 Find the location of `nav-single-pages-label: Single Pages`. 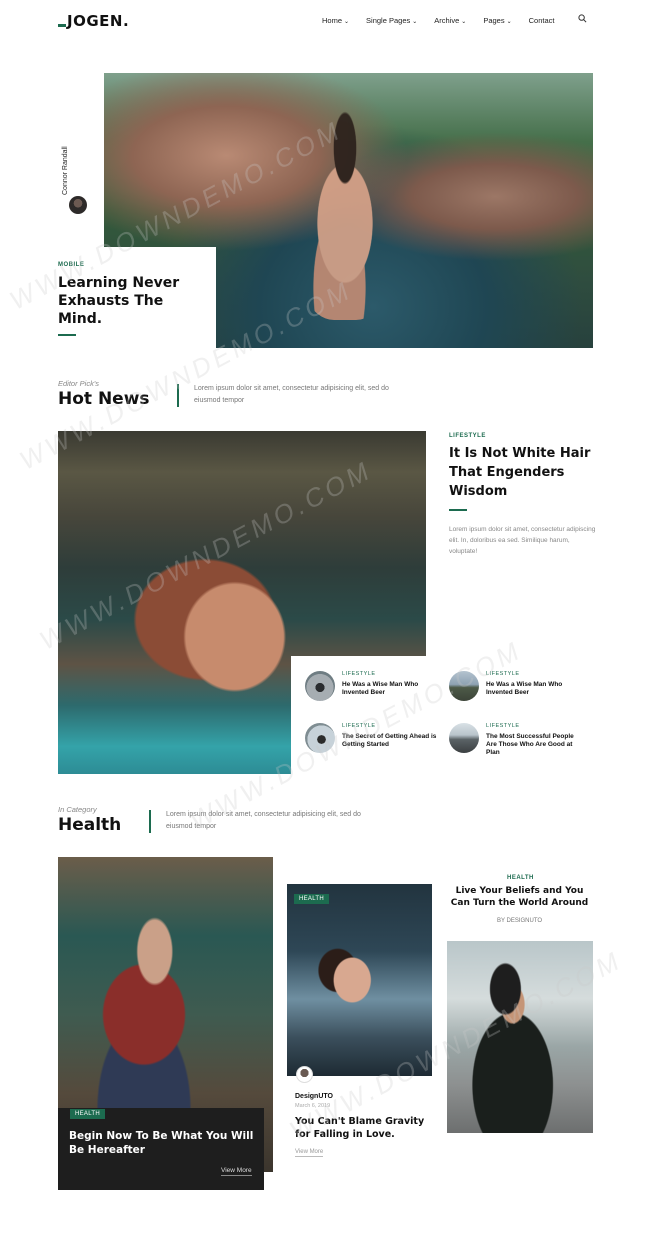

nav-single-pages-label: Single Pages is located at coordinates (388, 20).